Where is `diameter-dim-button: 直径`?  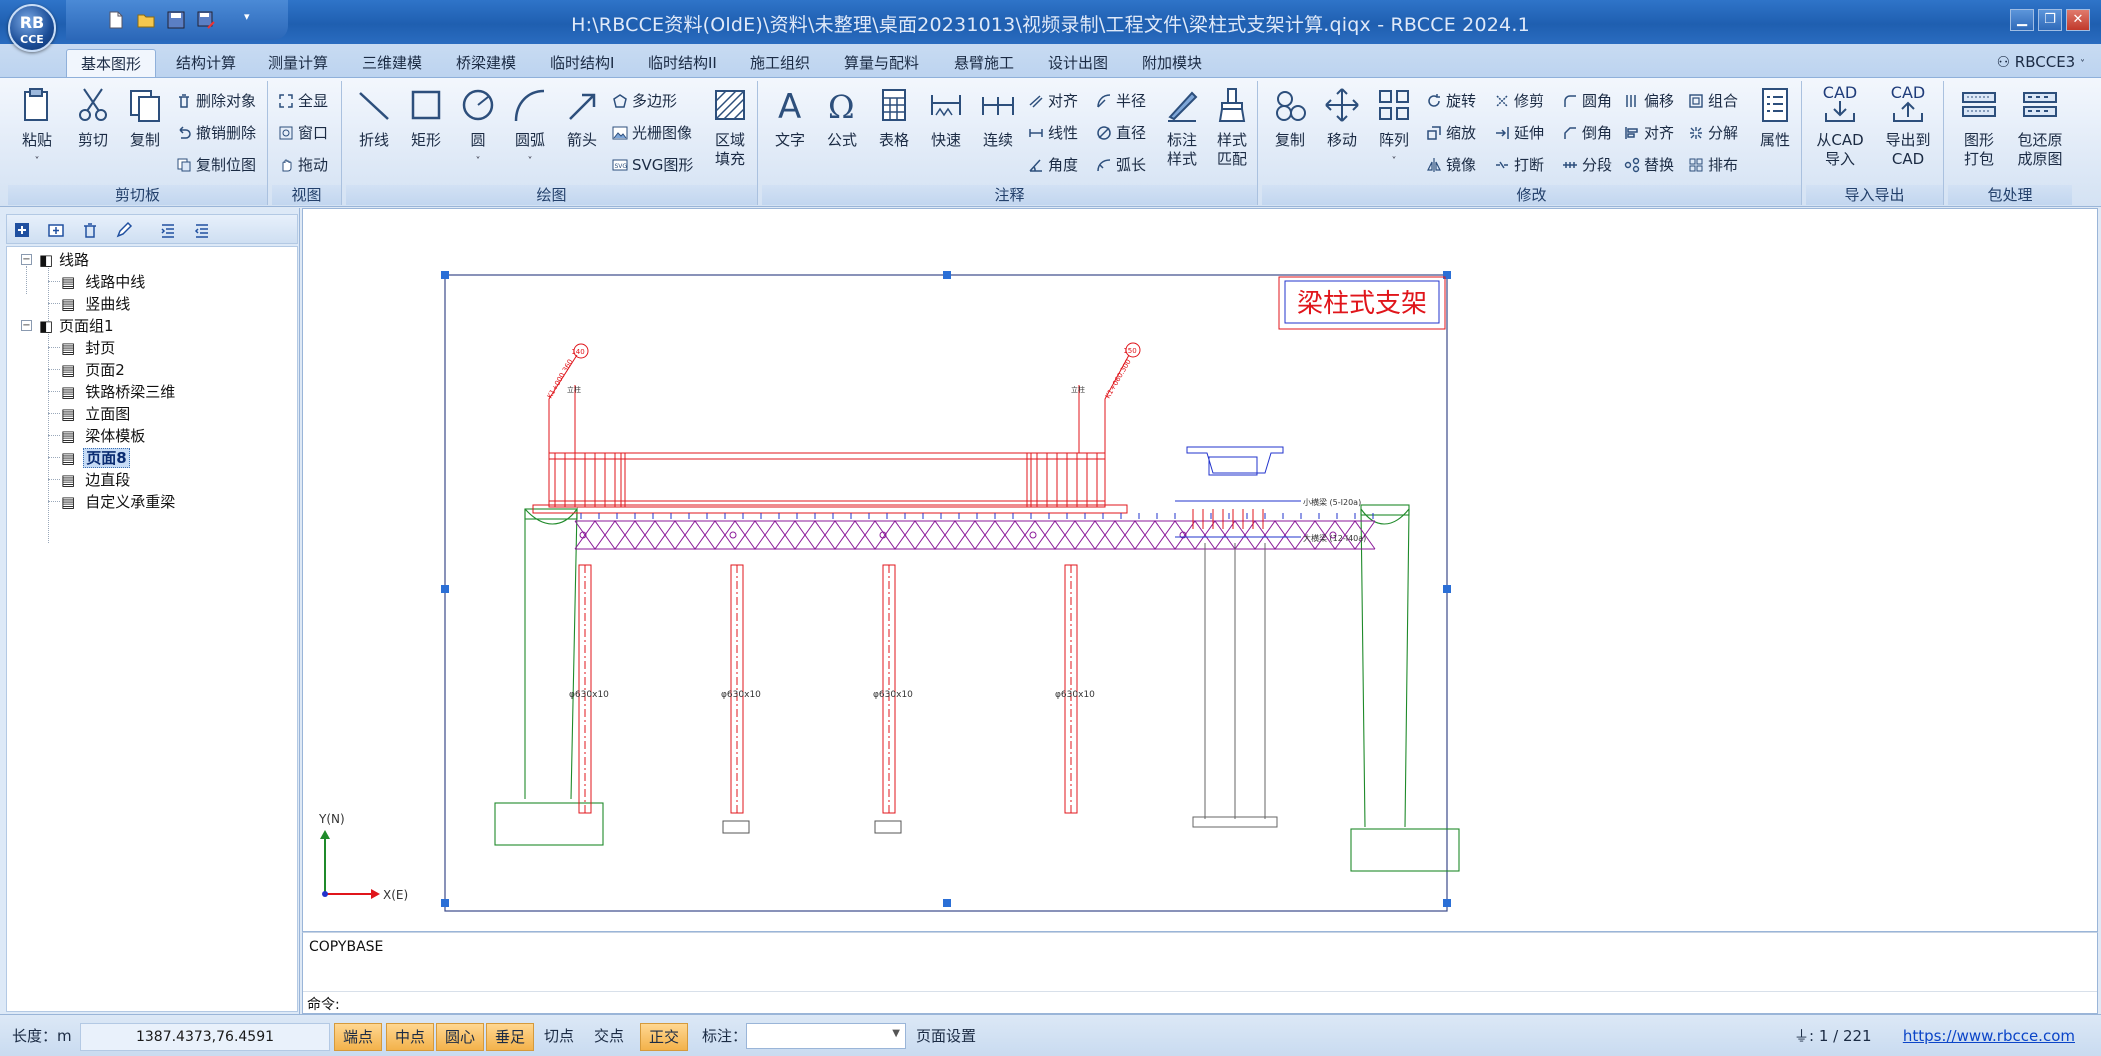
diameter-dim-button: 直径 is located at coordinates (1121, 133).